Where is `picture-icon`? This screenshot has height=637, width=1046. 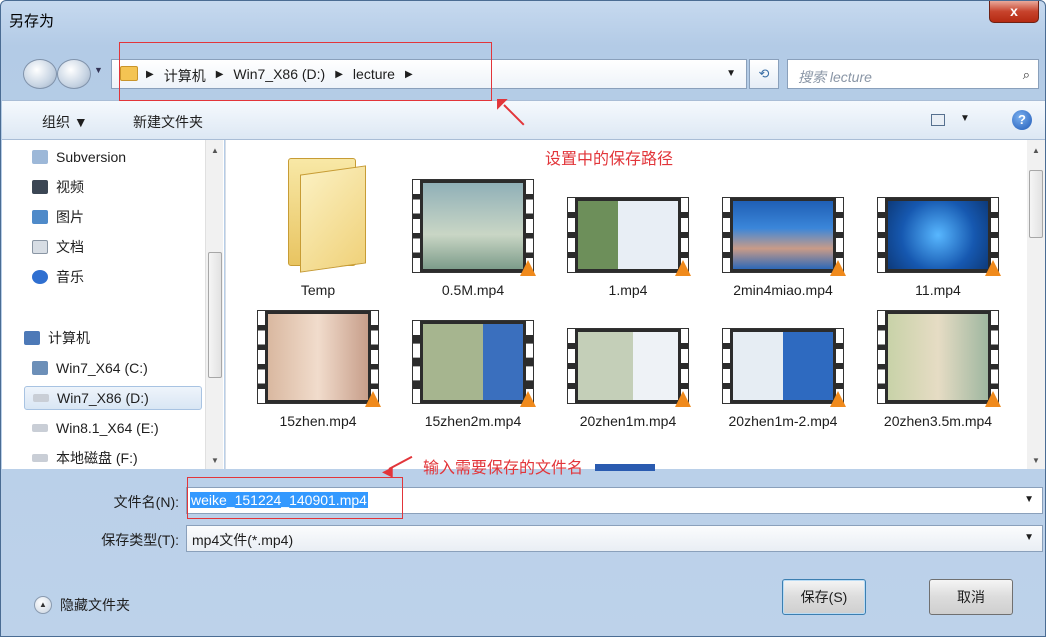 picture-icon is located at coordinates (40, 217).